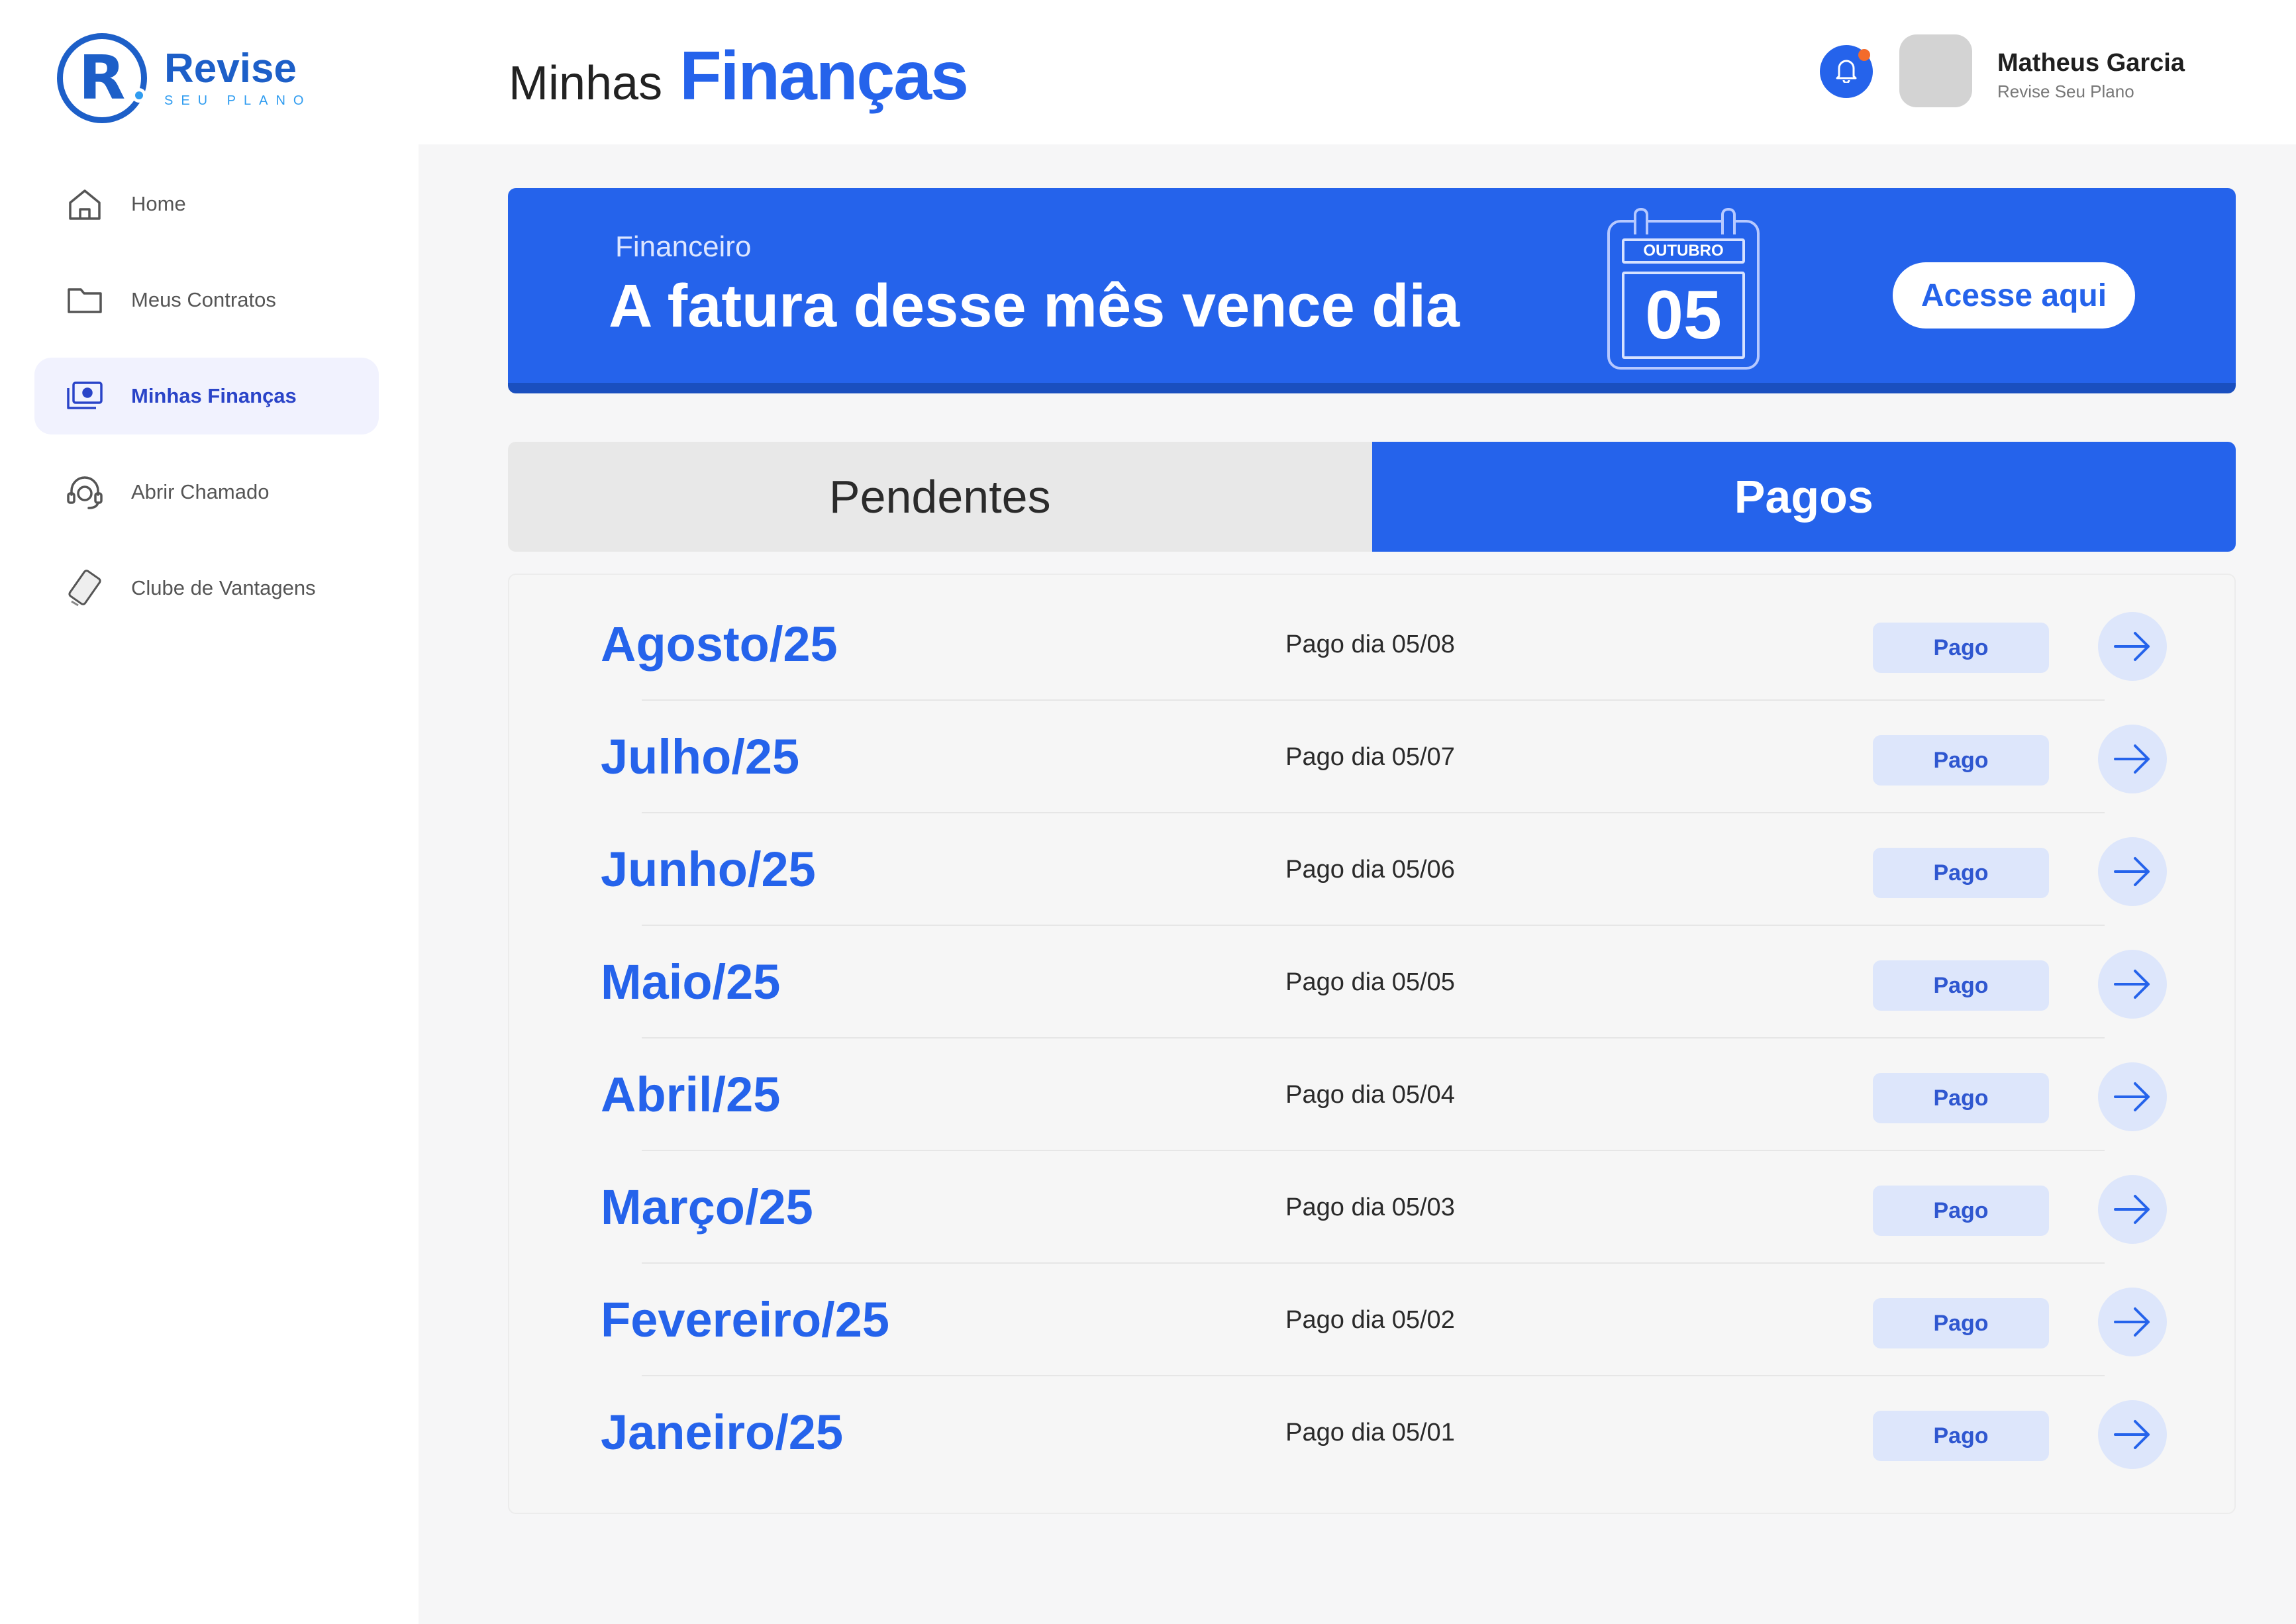  I want to click on payment-month: Janeiro/25, so click(722, 1432).